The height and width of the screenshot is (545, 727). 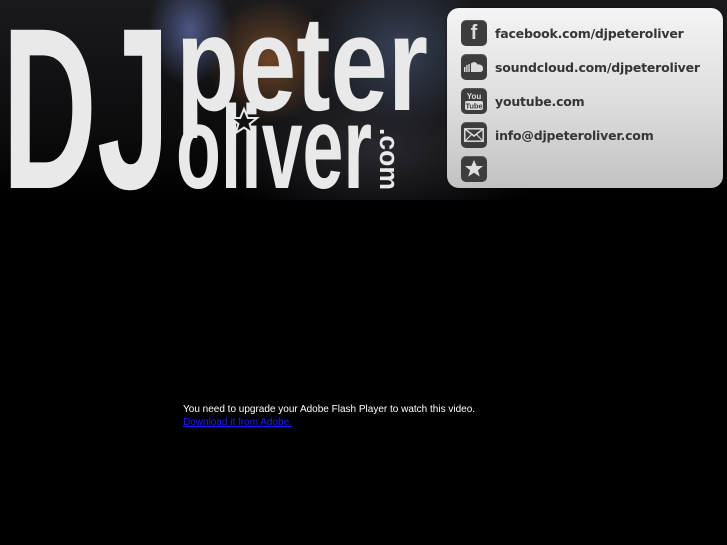 I want to click on soundcloud-link-label: soundcloud.com/djpeteroliver, so click(x=597, y=67).